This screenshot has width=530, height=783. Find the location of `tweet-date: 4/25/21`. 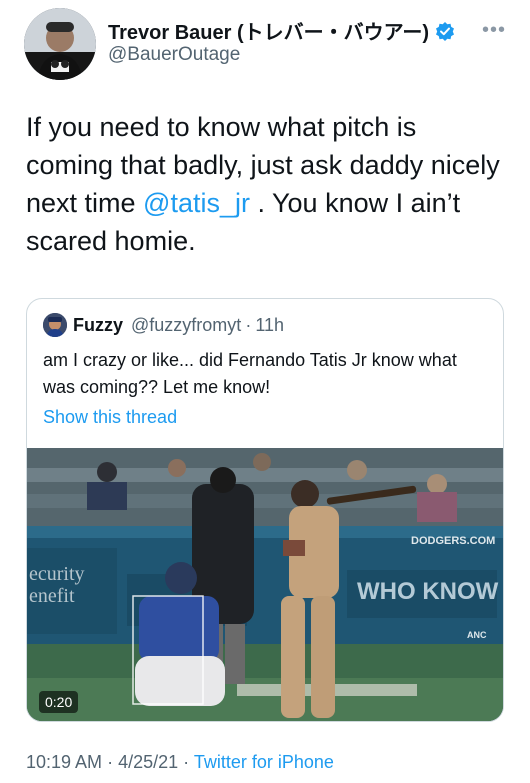

tweet-date: 4/25/21 is located at coordinates (148, 762).